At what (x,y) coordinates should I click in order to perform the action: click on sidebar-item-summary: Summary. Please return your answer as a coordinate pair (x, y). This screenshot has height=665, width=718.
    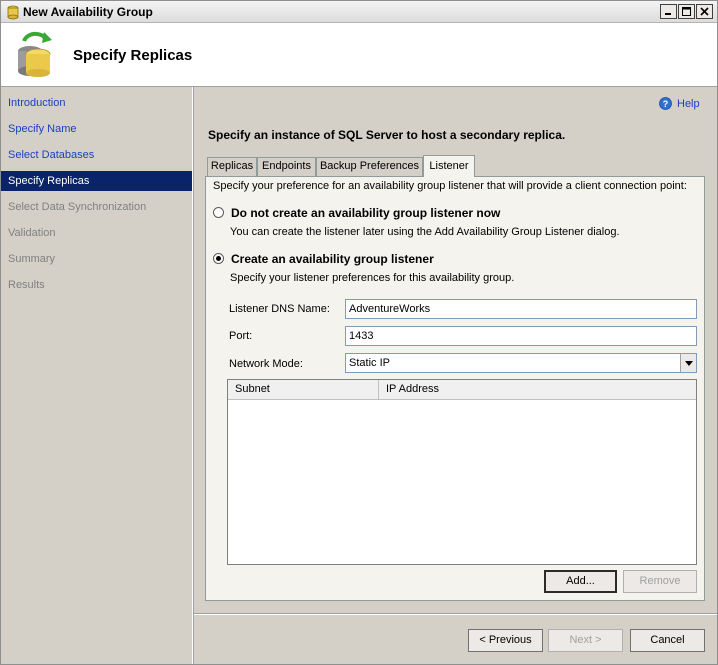
    Looking at the image, I should click on (32, 259).